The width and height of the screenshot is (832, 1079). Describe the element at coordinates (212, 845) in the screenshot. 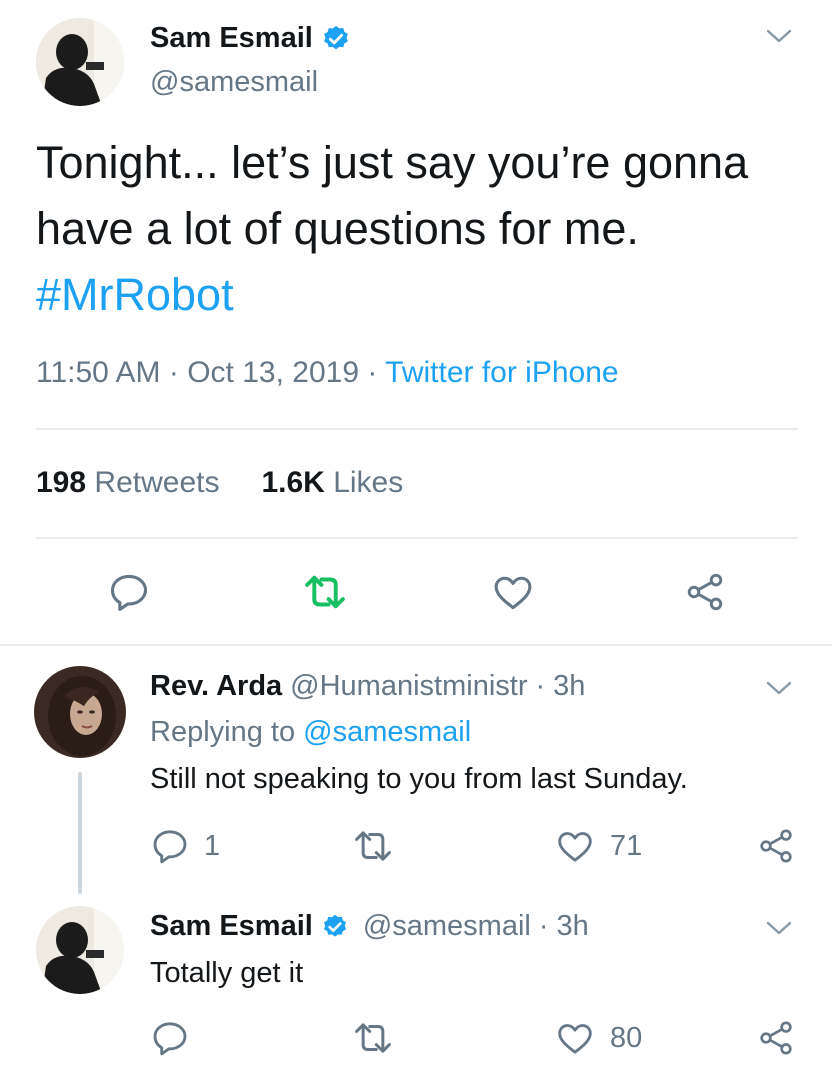

I see `reply-count: 1` at that location.